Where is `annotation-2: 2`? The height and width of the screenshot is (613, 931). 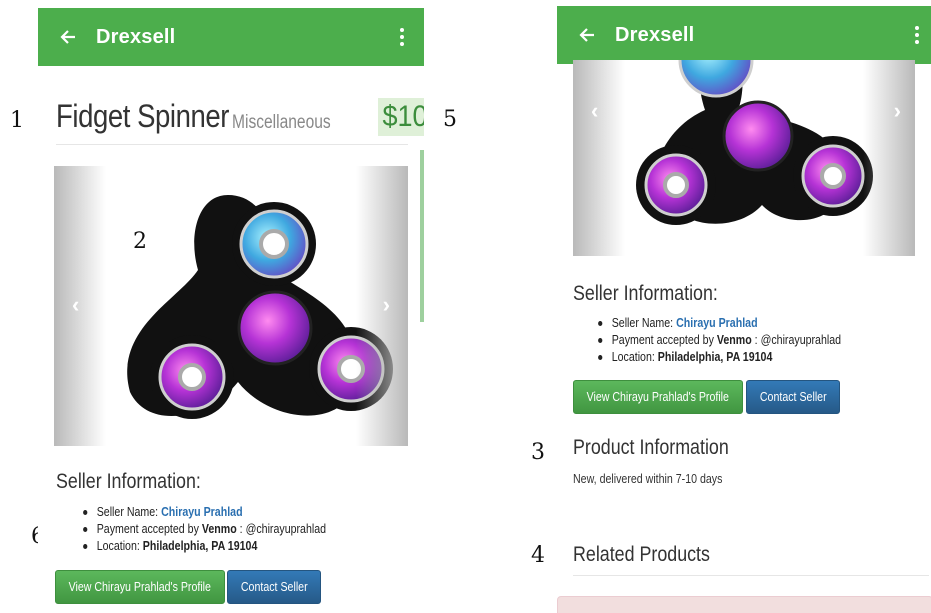 annotation-2: 2 is located at coordinates (140, 241).